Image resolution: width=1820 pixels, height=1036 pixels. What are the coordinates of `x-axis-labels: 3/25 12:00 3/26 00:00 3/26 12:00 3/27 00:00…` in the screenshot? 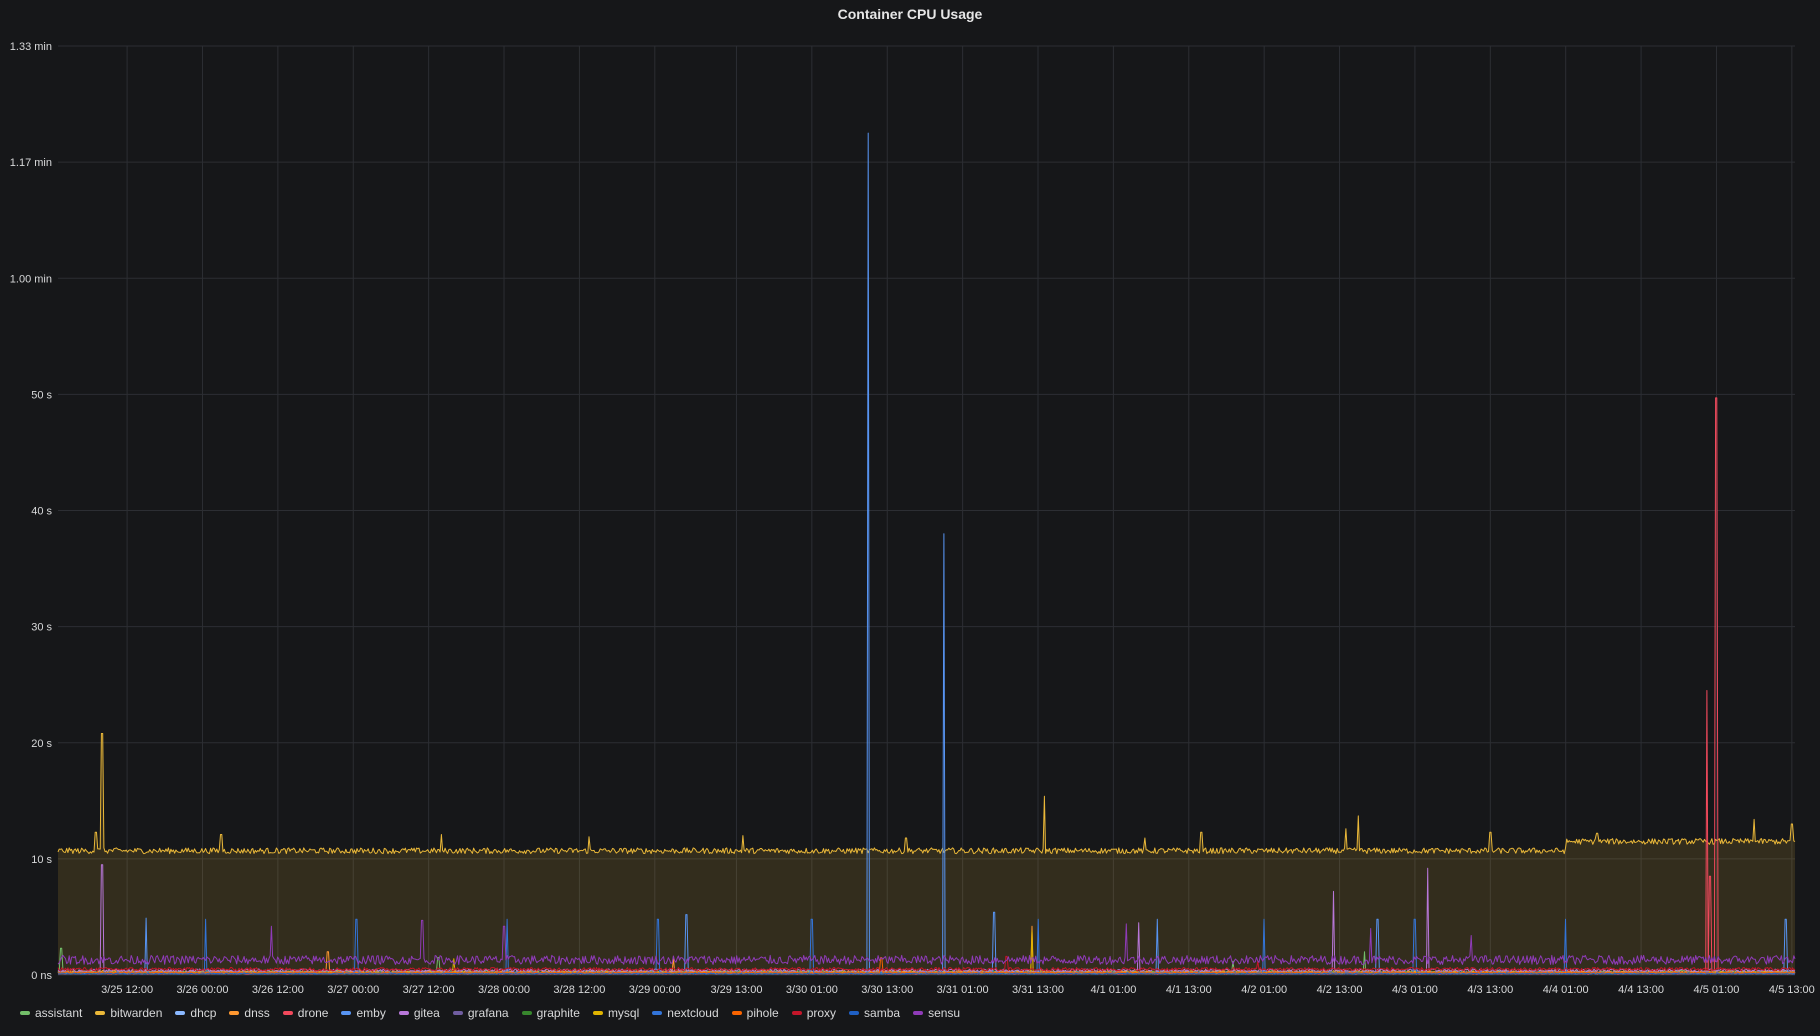 It's located at (958, 990).